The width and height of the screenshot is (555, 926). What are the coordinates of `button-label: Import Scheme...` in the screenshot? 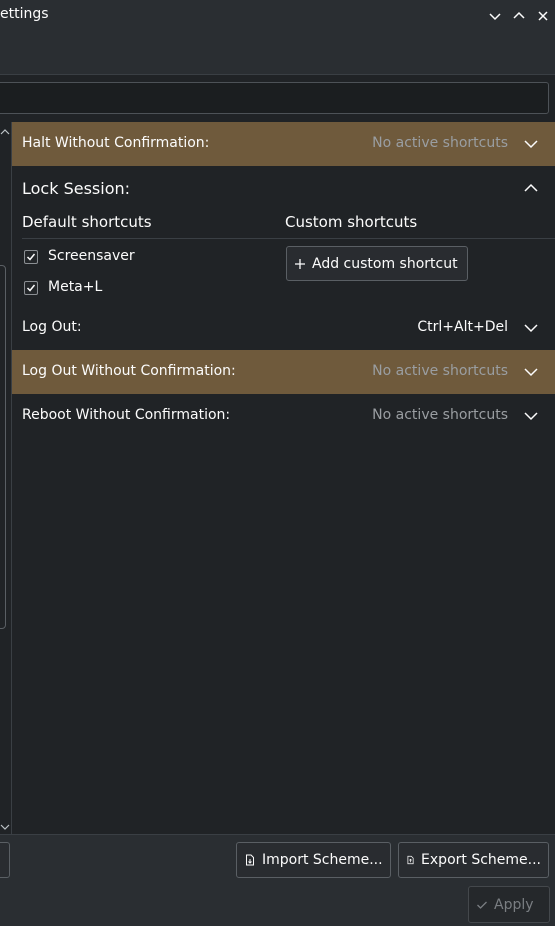 It's located at (322, 860).